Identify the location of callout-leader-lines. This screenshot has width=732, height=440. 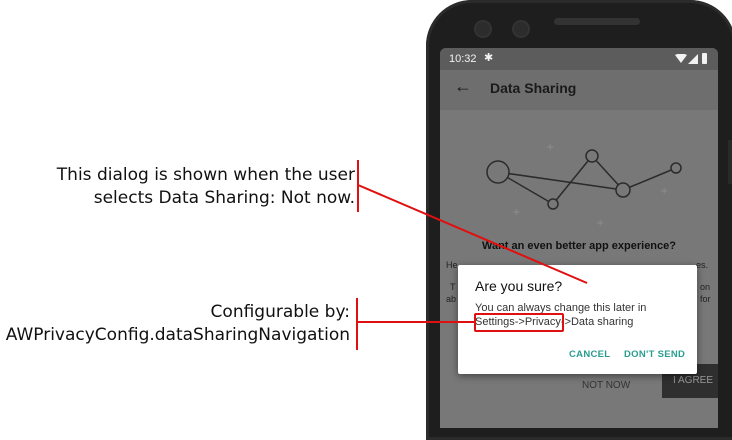
(472, 253).